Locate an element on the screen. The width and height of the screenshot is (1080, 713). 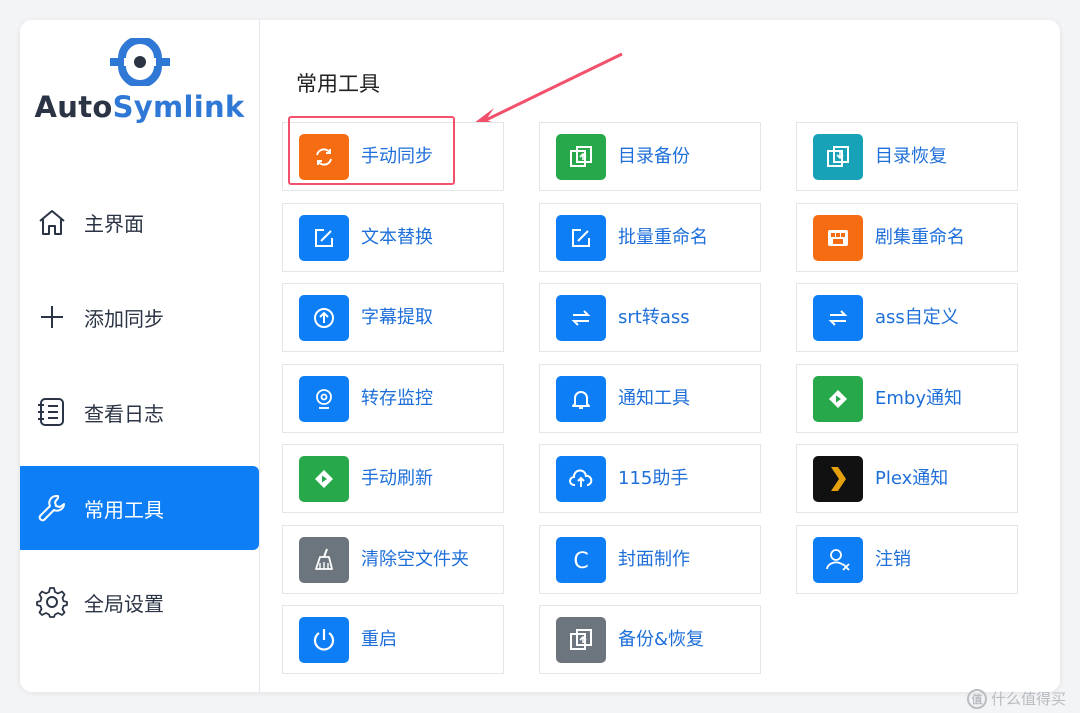
sidebar-item-settings: 全局设置 is located at coordinates (139, 602).